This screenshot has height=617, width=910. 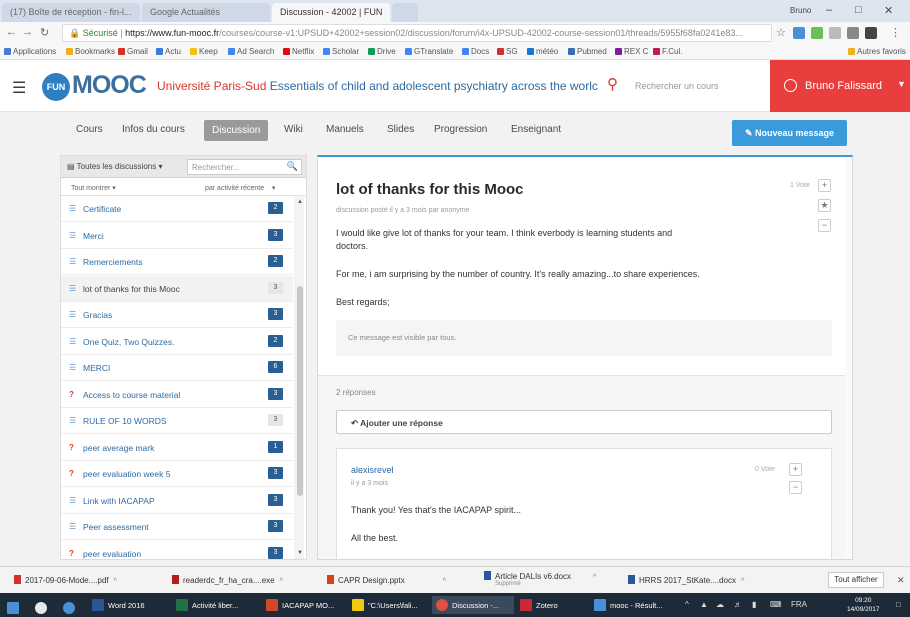 What do you see at coordinates (177, 550) in the screenshot?
I see `thread-item: ? peer evaluation 3` at bounding box center [177, 550].